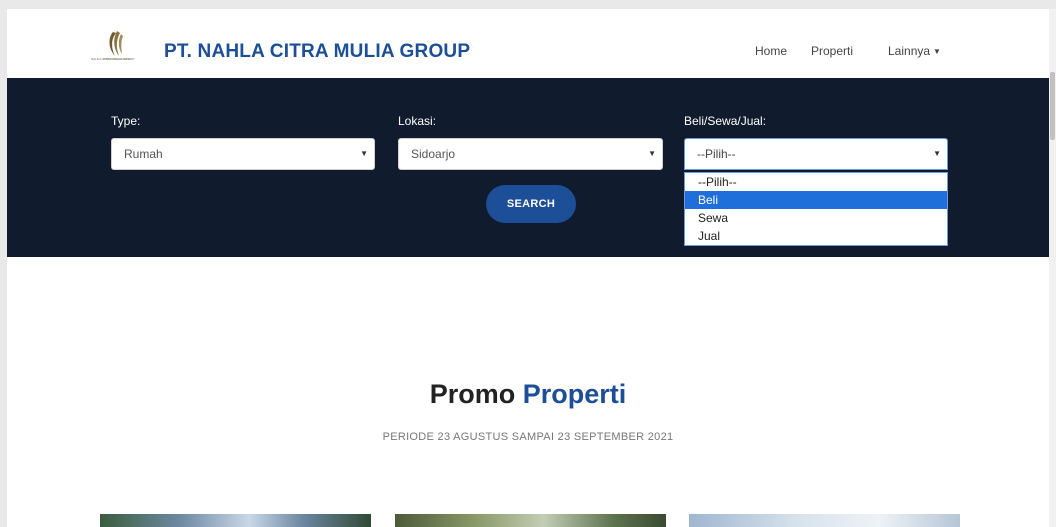 The image size is (1056, 527). What do you see at coordinates (816, 200) in the screenshot?
I see `dropdown-option-beli: Beli` at bounding box center [816, 200].